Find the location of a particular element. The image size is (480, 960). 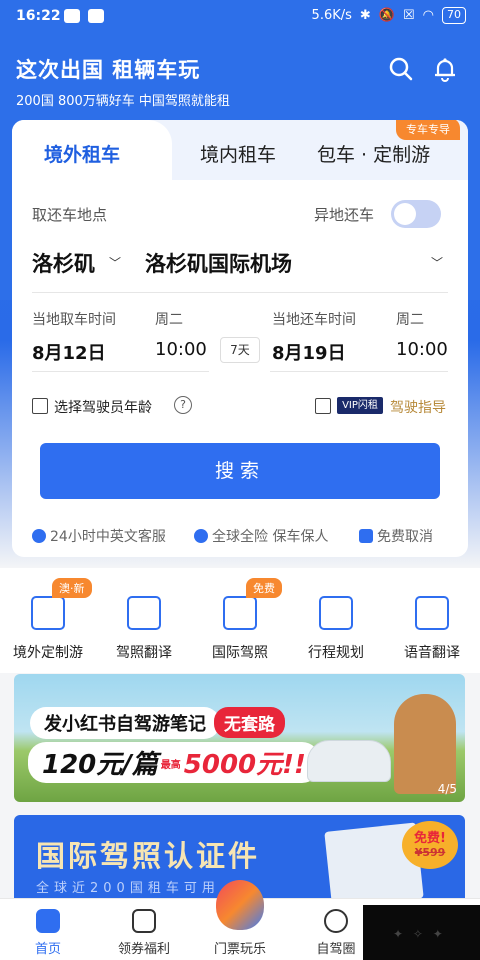

tab-charter-custom: 包车 · 定制游 is located at coordinates (373, 153).